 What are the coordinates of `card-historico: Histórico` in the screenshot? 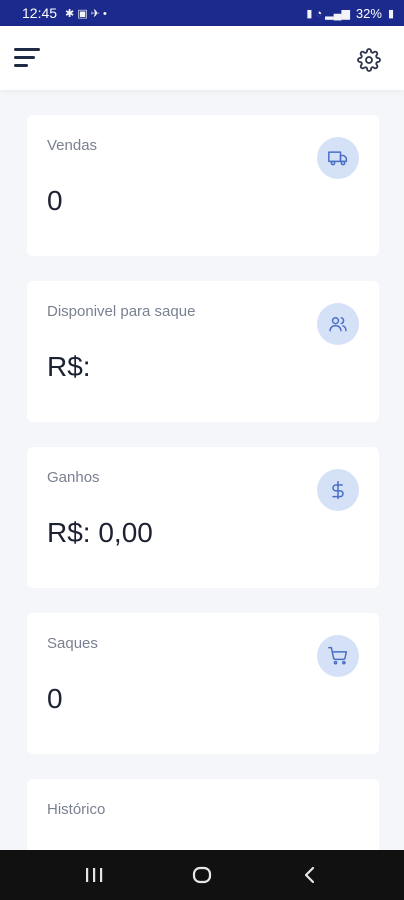 It's located at (203, 814).